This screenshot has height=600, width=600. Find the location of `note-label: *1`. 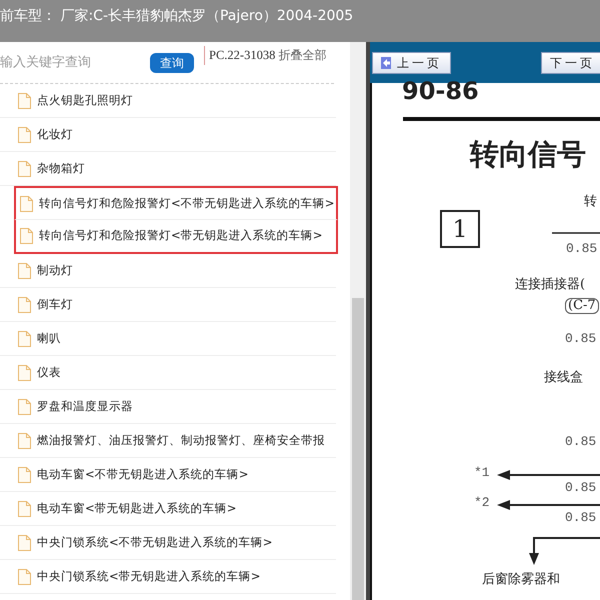

note-label: *1 is located at coordinates (482, 473).